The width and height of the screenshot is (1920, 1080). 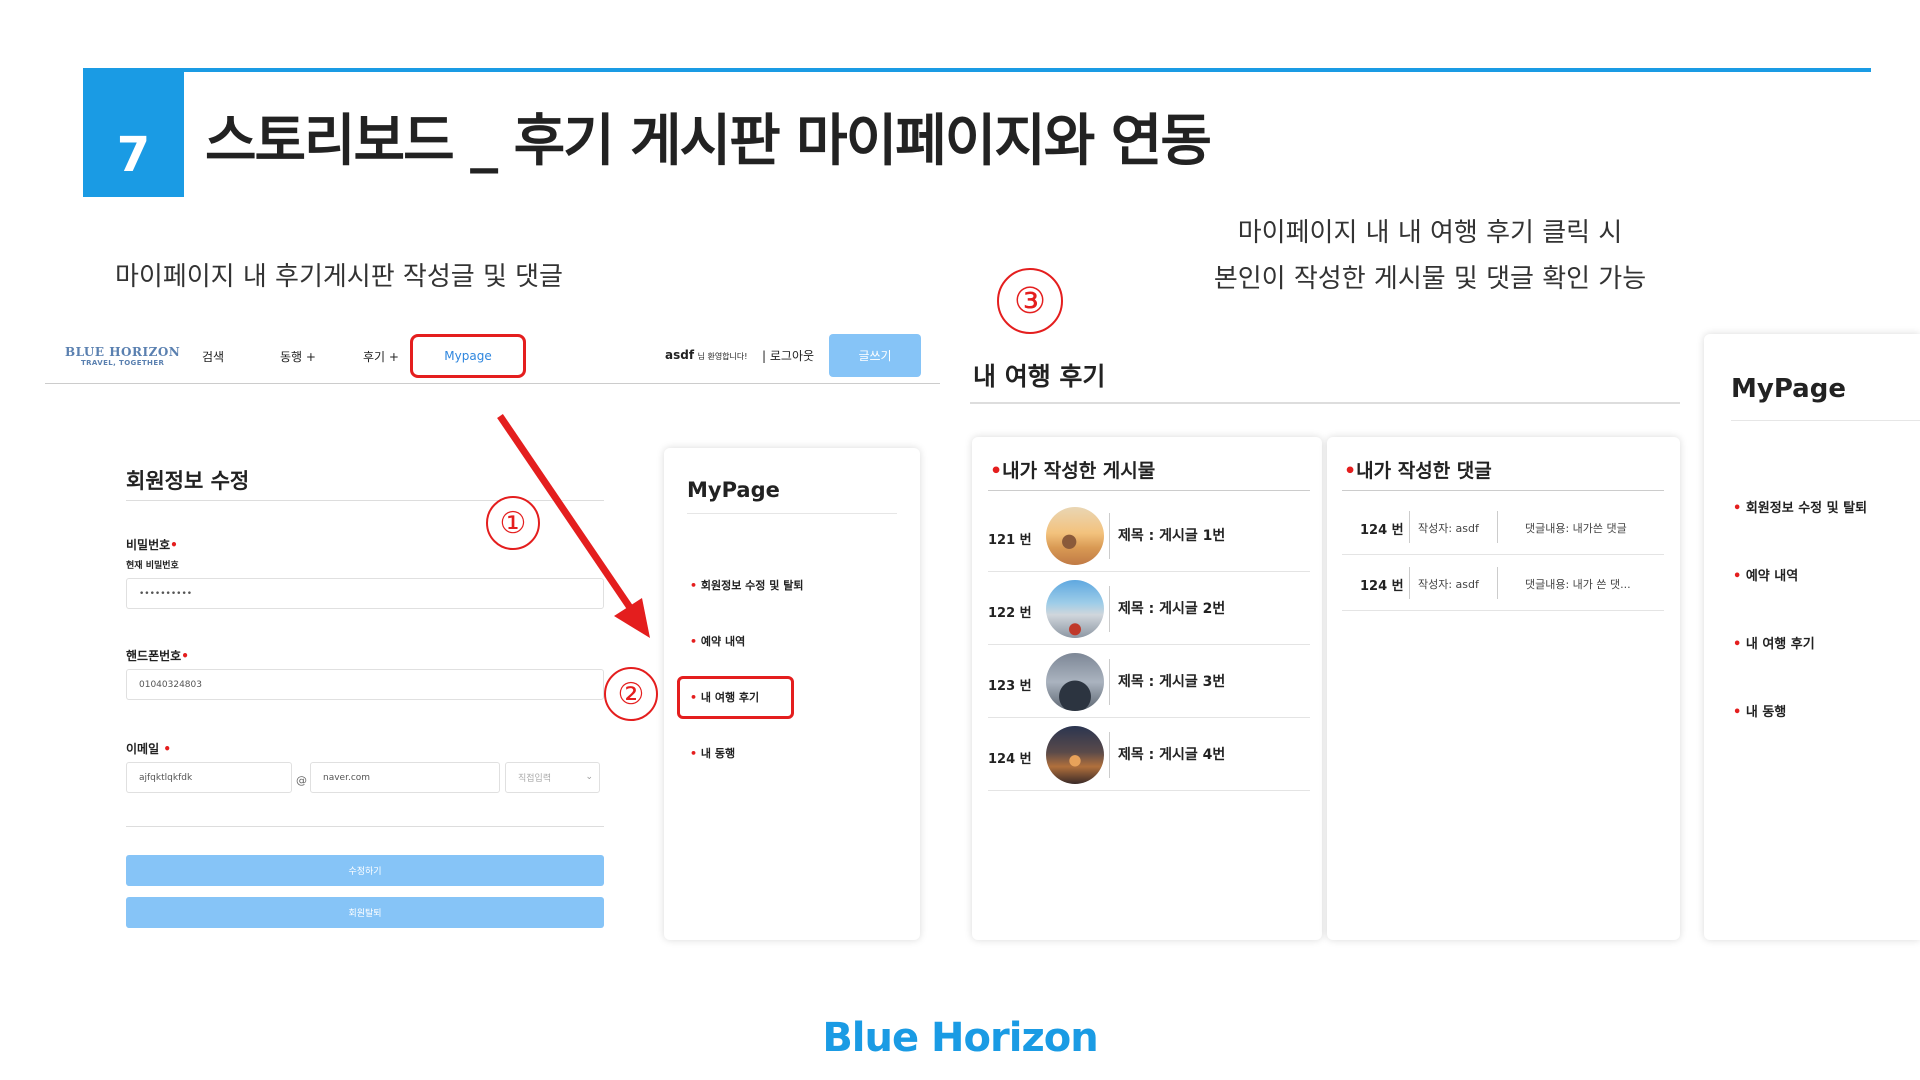 What do you see at coordinates (1780, 644) in the screenshot?
I see `mypage-item-label: 내 여행 후기` at bounding box center [1780, 644].